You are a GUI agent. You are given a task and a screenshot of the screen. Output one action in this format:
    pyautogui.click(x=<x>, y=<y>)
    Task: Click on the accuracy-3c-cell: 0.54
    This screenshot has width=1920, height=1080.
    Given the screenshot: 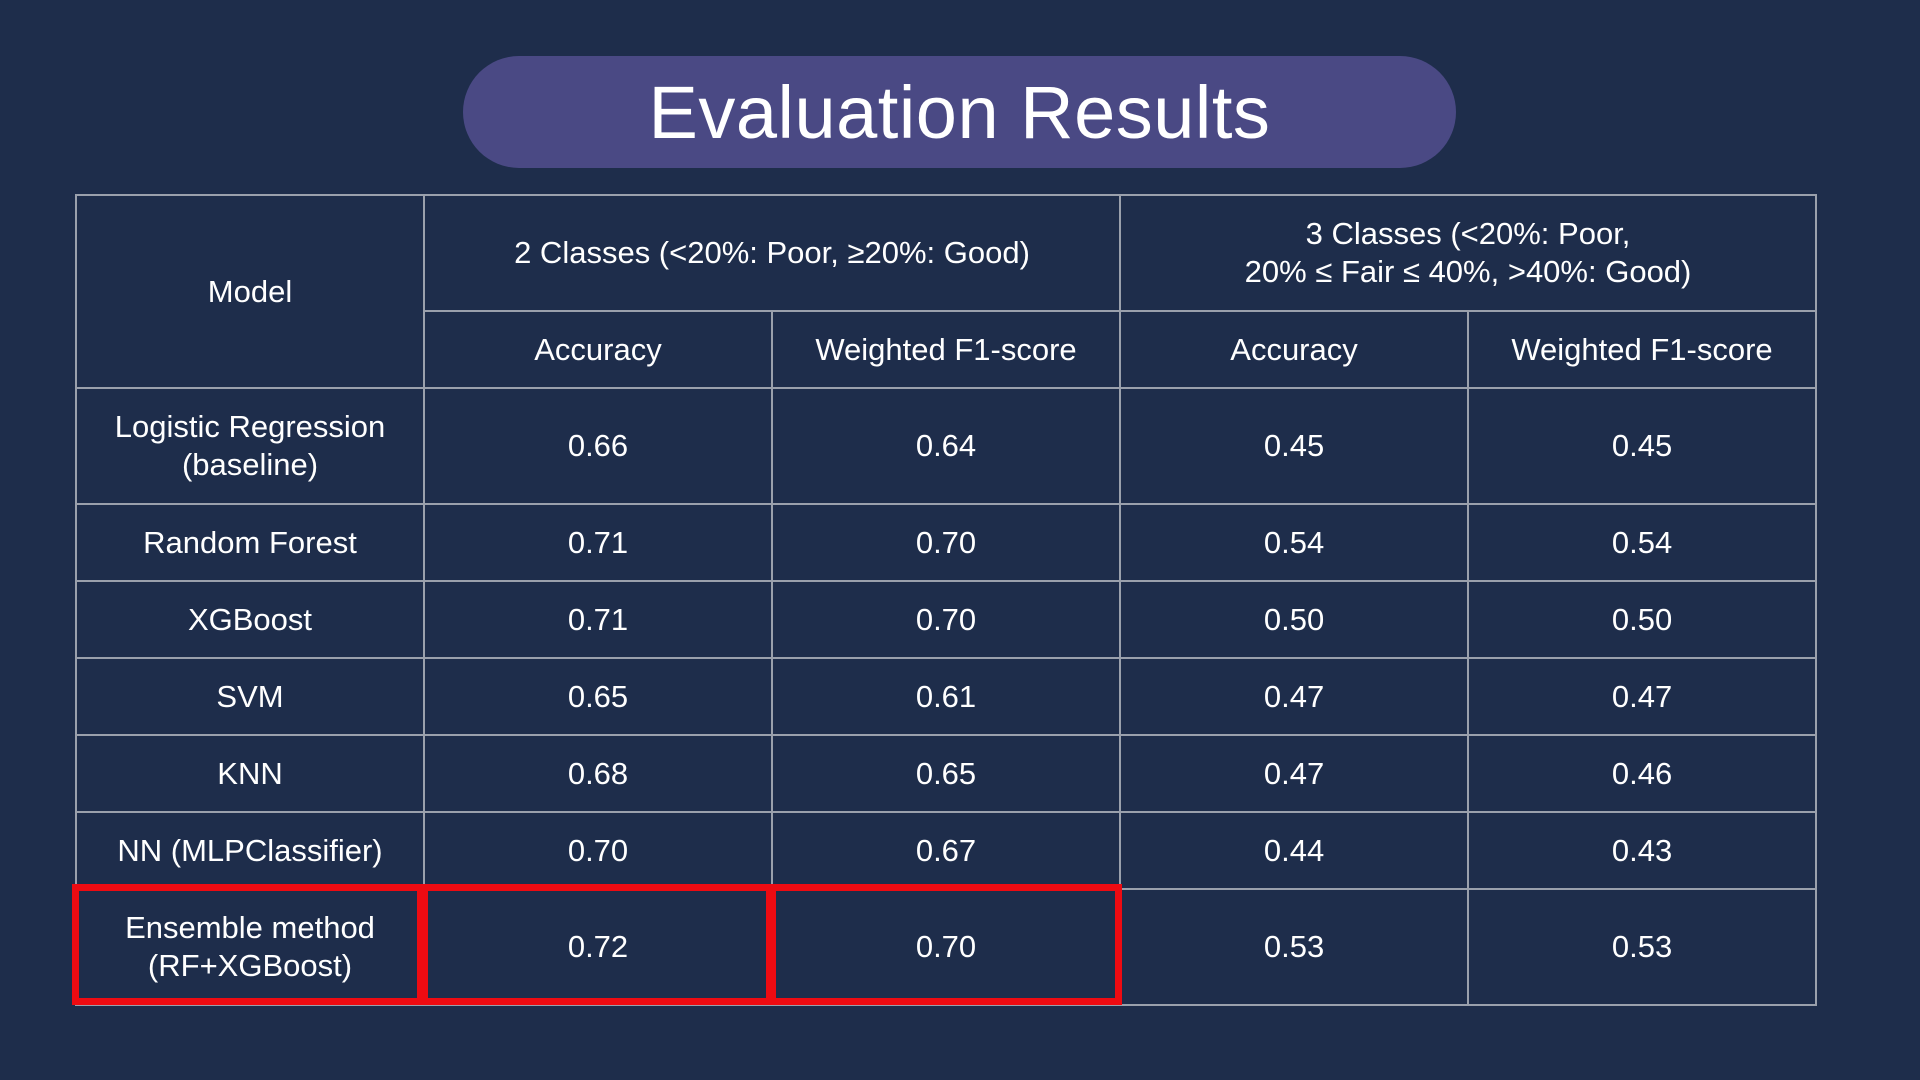 What is the action you would take?
    pyautogui.click(x=1294, y=542)
    